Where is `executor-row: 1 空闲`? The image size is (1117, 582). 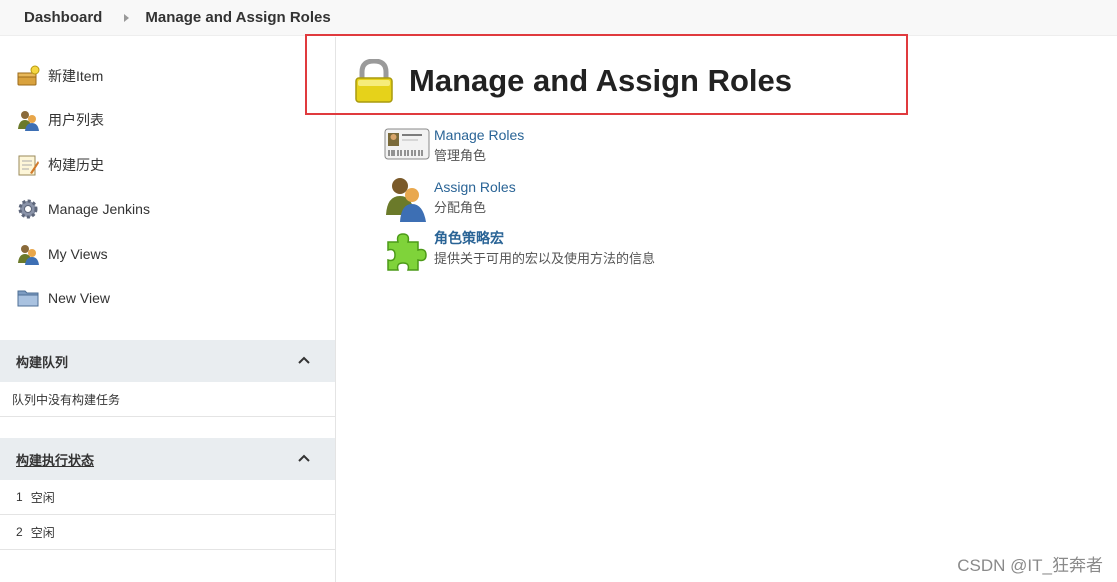 executor-row: 1 空闲 is located at coordinates (167, 497).